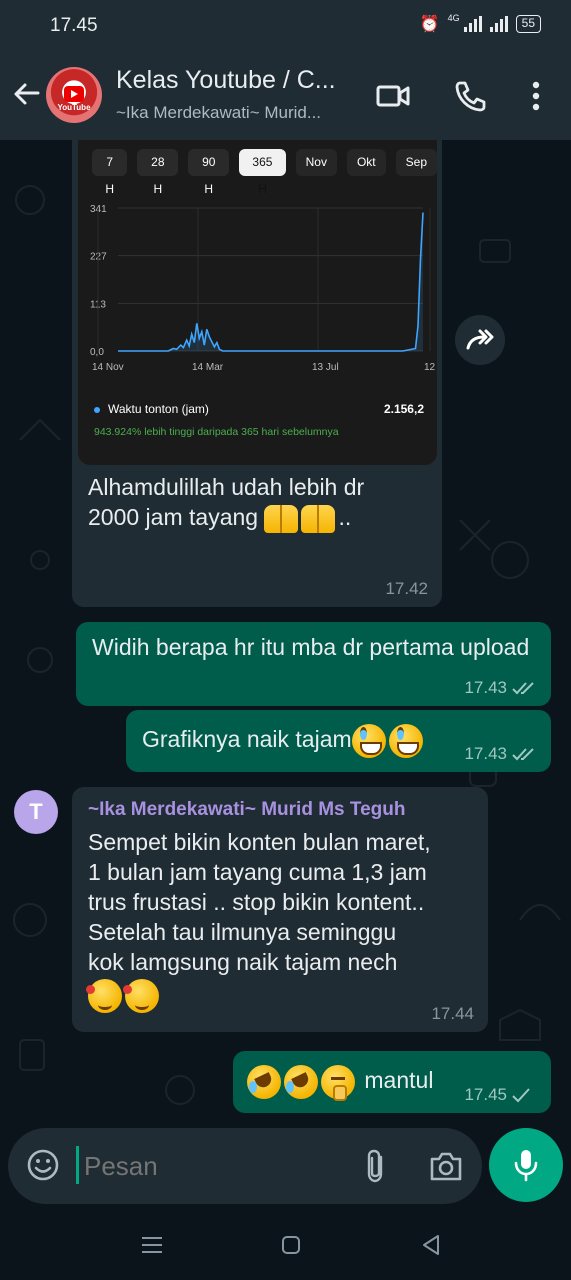 The height and width of the screenshot is (1280, 571). I want to click on caption-line-1: Alhamdulillah udah lebih dr, so click(226, 487).